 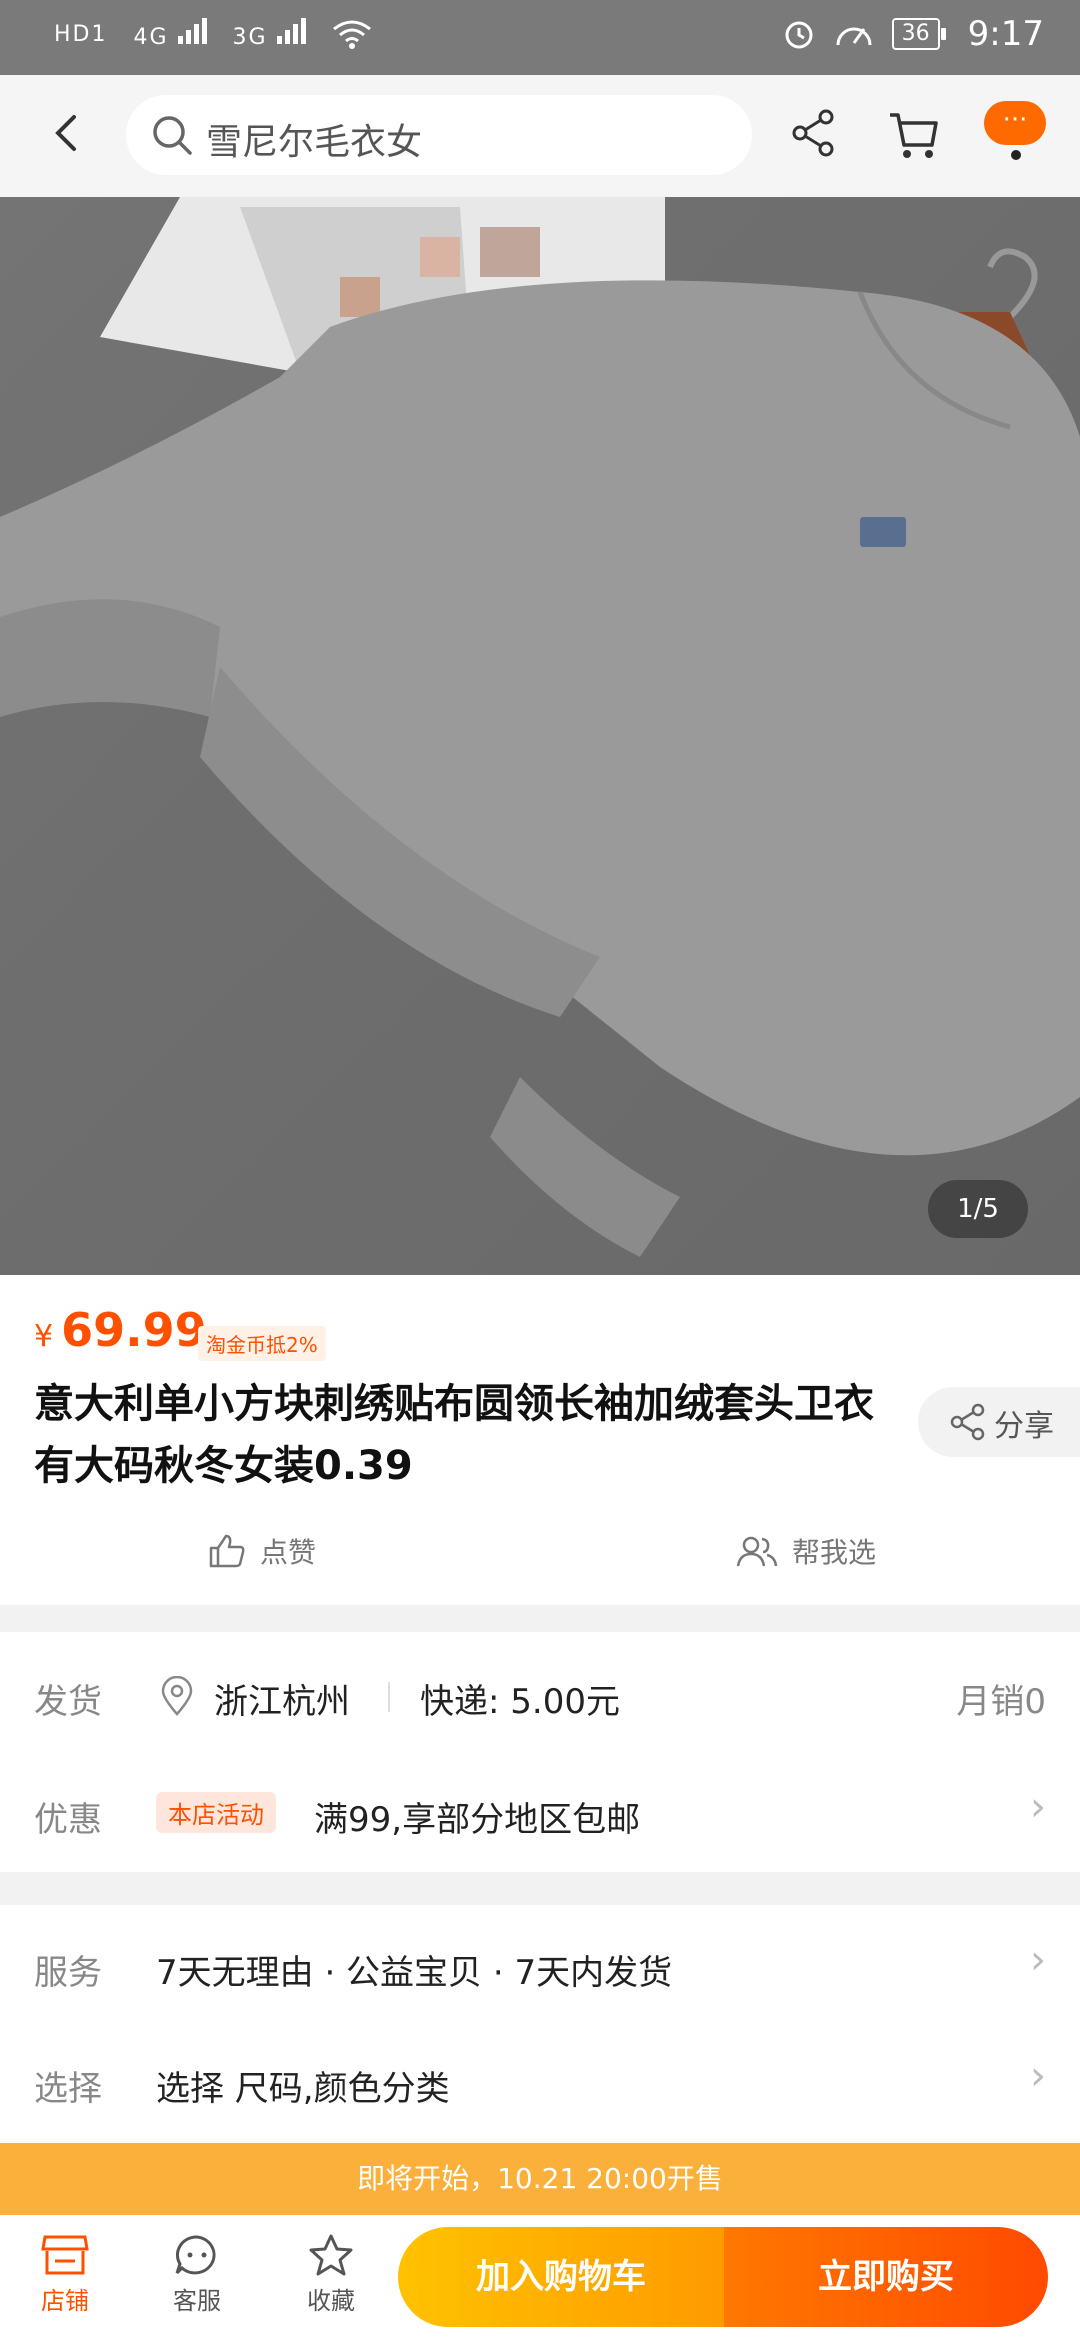 What do you see at coordinates (1016, 155) in the screenshot?
I see `notification-dot` at bounding box center [1016, 155].